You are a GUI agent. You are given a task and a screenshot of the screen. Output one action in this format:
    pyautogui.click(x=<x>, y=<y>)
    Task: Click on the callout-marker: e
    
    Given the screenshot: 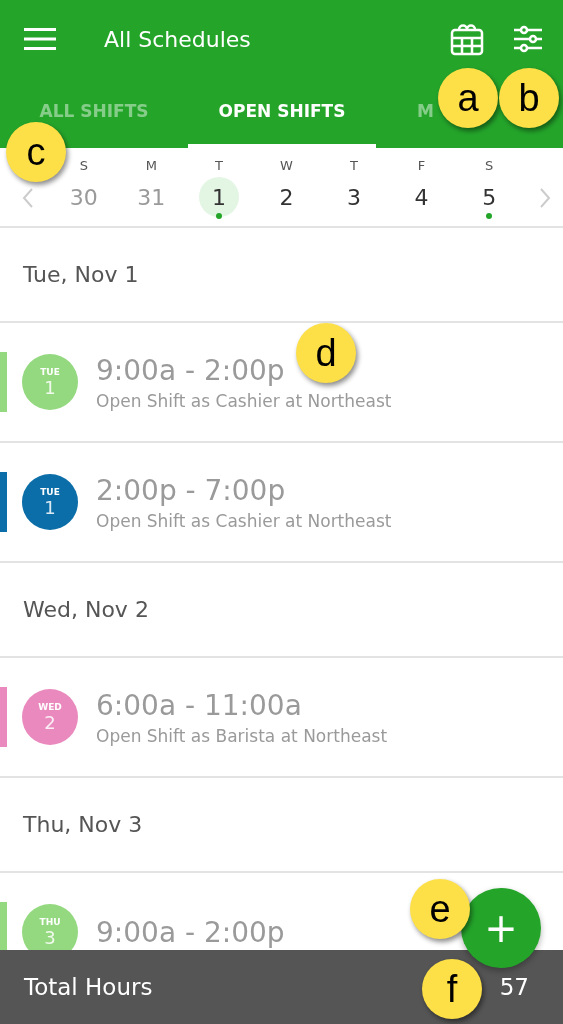 What is the action you would take?
    pyautogui.click(x=440, y=909)
    